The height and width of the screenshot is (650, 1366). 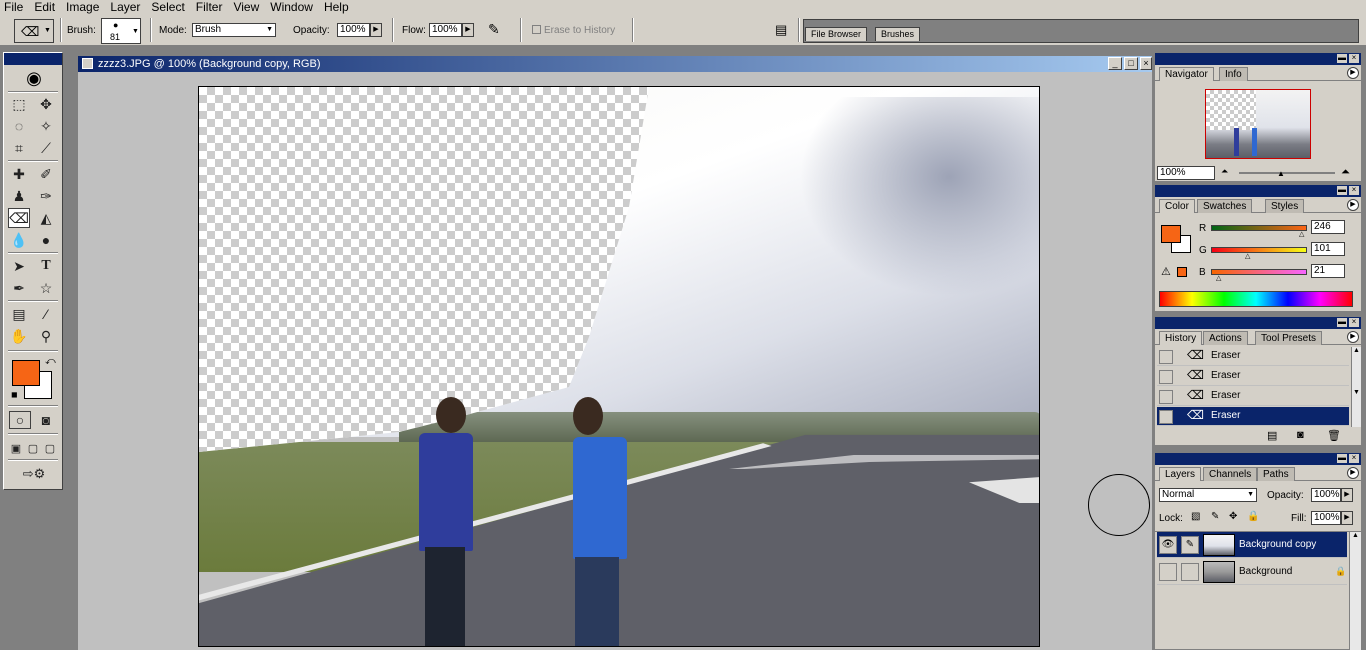 I want to click on lock-position-icon: ✥, so click(x=1233, y=516).